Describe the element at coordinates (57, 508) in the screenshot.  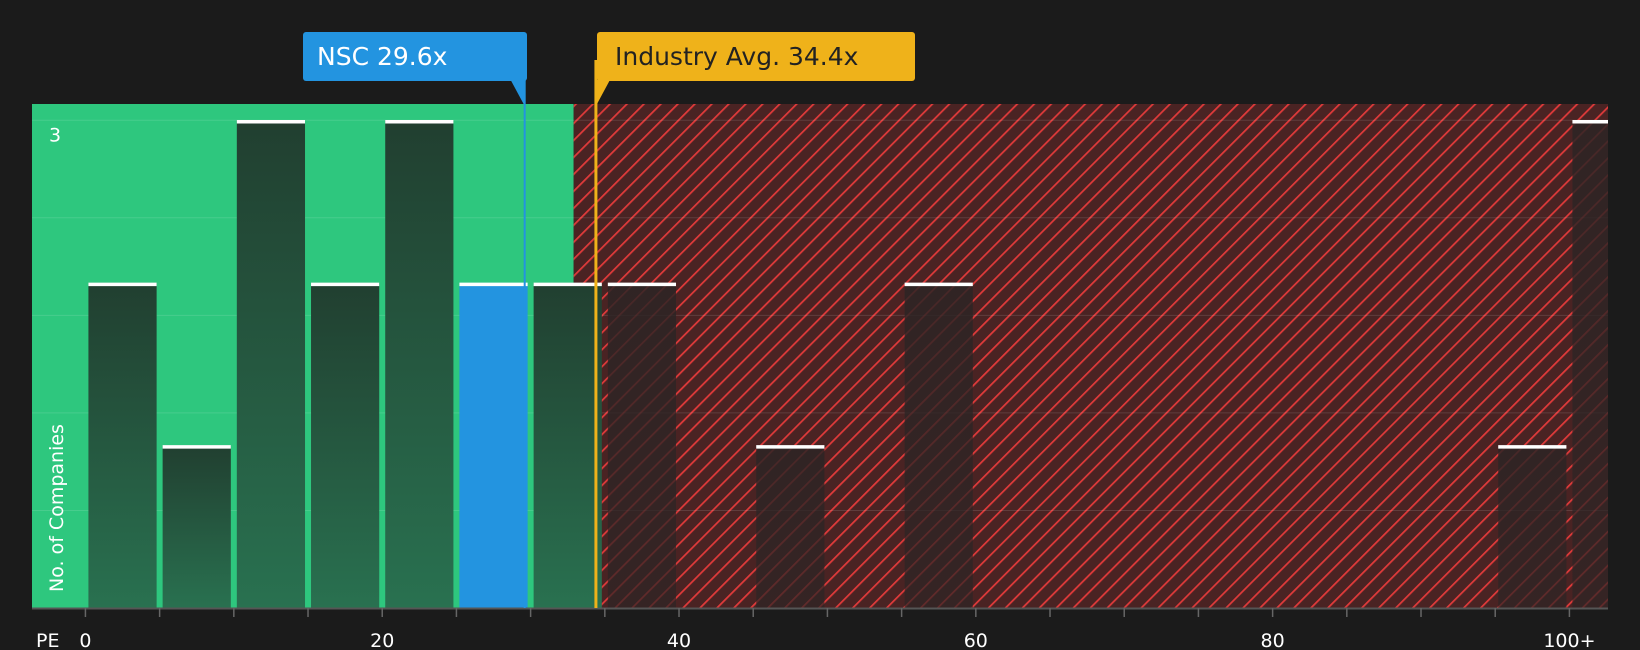
I see `y-axis-label: No. of Companies` at that location.